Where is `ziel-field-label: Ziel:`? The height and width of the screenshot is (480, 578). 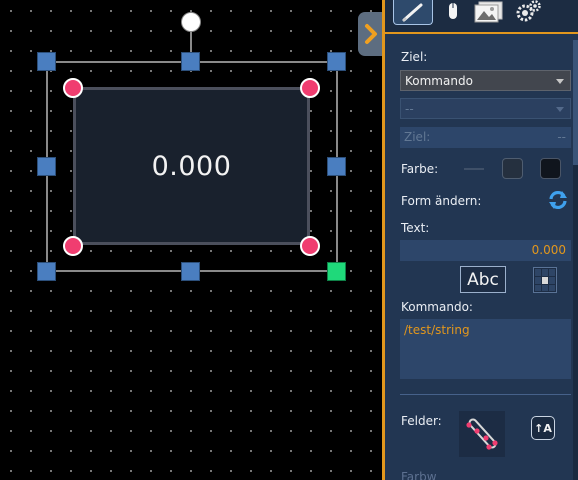
ziel-field-label: Ziel: is located at coordinates (417, 137).